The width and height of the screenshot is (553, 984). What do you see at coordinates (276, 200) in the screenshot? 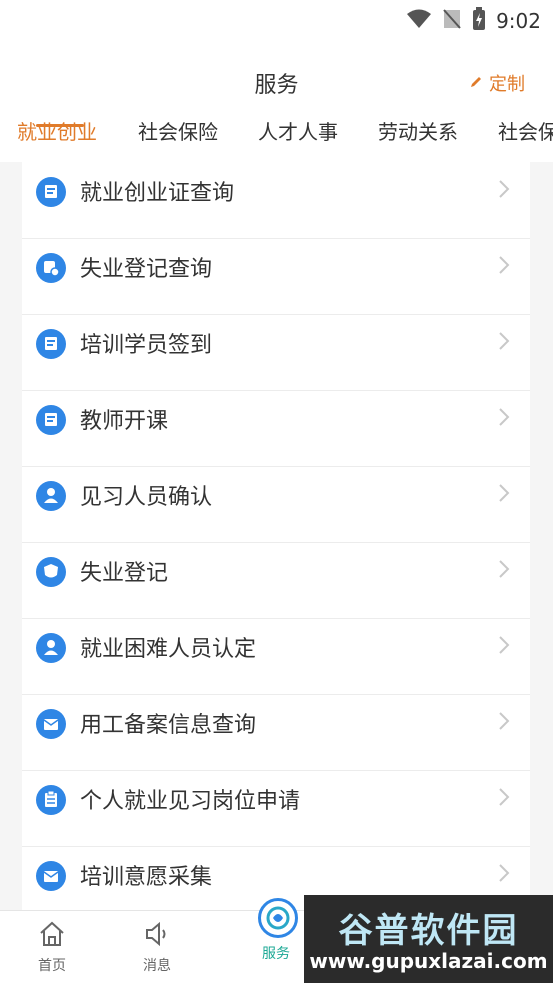
I see `list-item-employment-cert-query: 就业创业证查询` at bounding box center [276, 200].